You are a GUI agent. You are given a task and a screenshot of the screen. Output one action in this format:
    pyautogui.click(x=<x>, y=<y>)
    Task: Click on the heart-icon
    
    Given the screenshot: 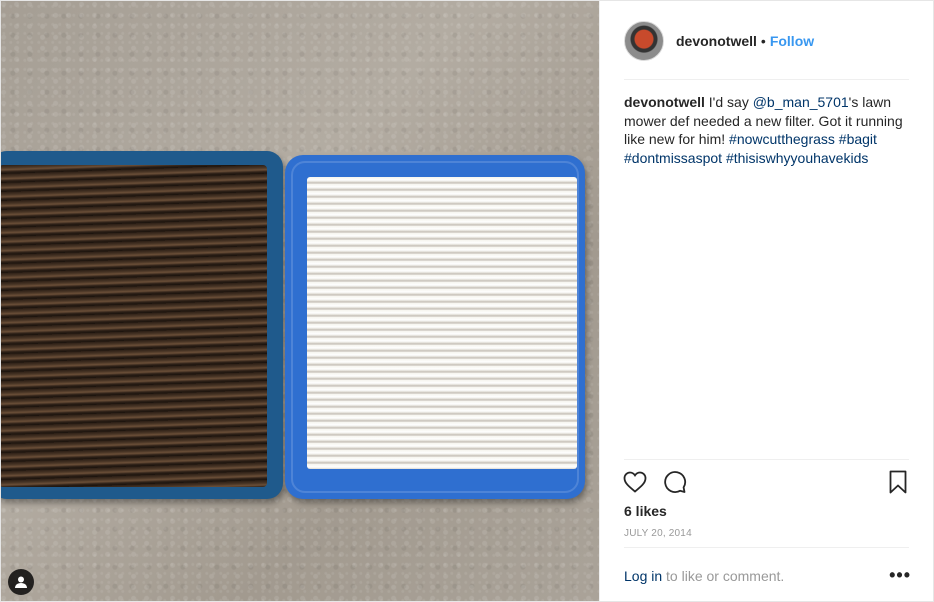 What is the action you would take?
    pyautogui.click(x=635, y=482)
    